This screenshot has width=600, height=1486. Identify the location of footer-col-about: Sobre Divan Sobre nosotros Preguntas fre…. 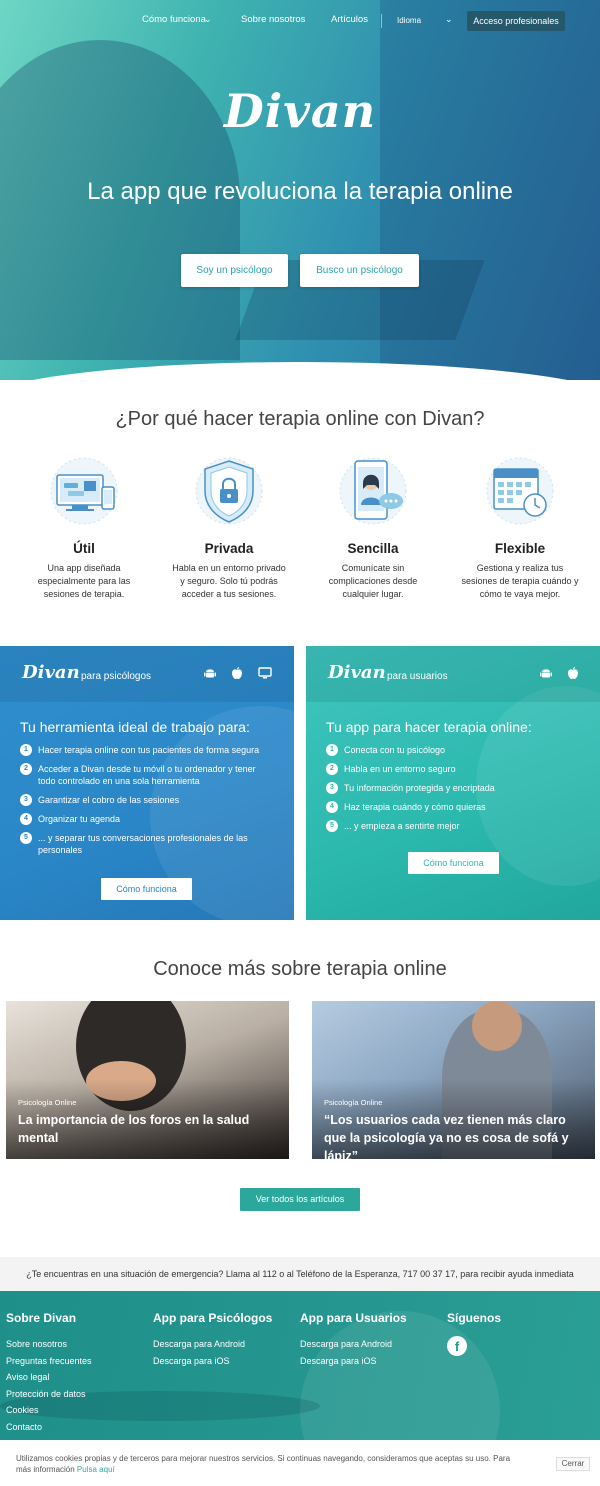
(49, 1373).